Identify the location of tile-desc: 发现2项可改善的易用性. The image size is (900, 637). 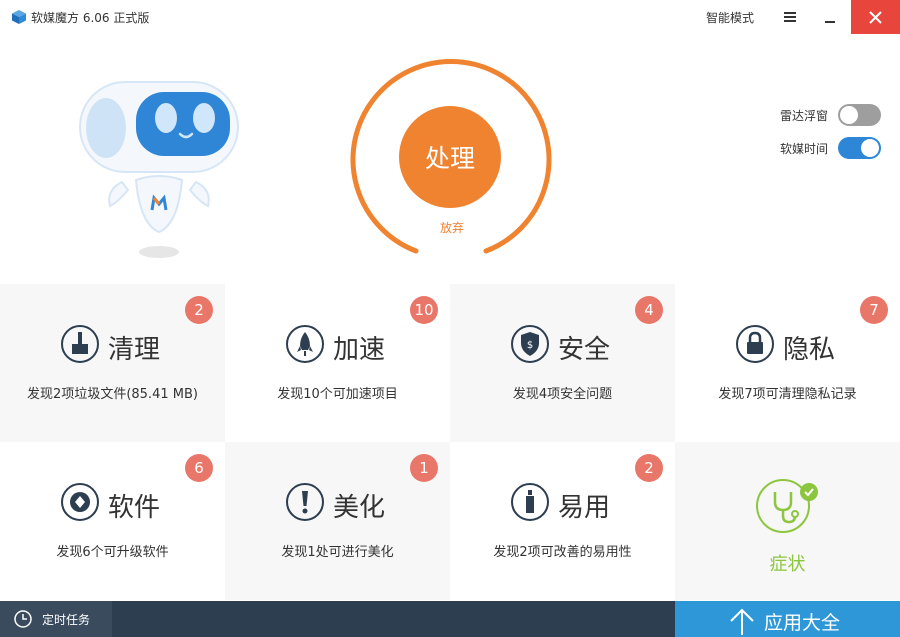
(562, 552).